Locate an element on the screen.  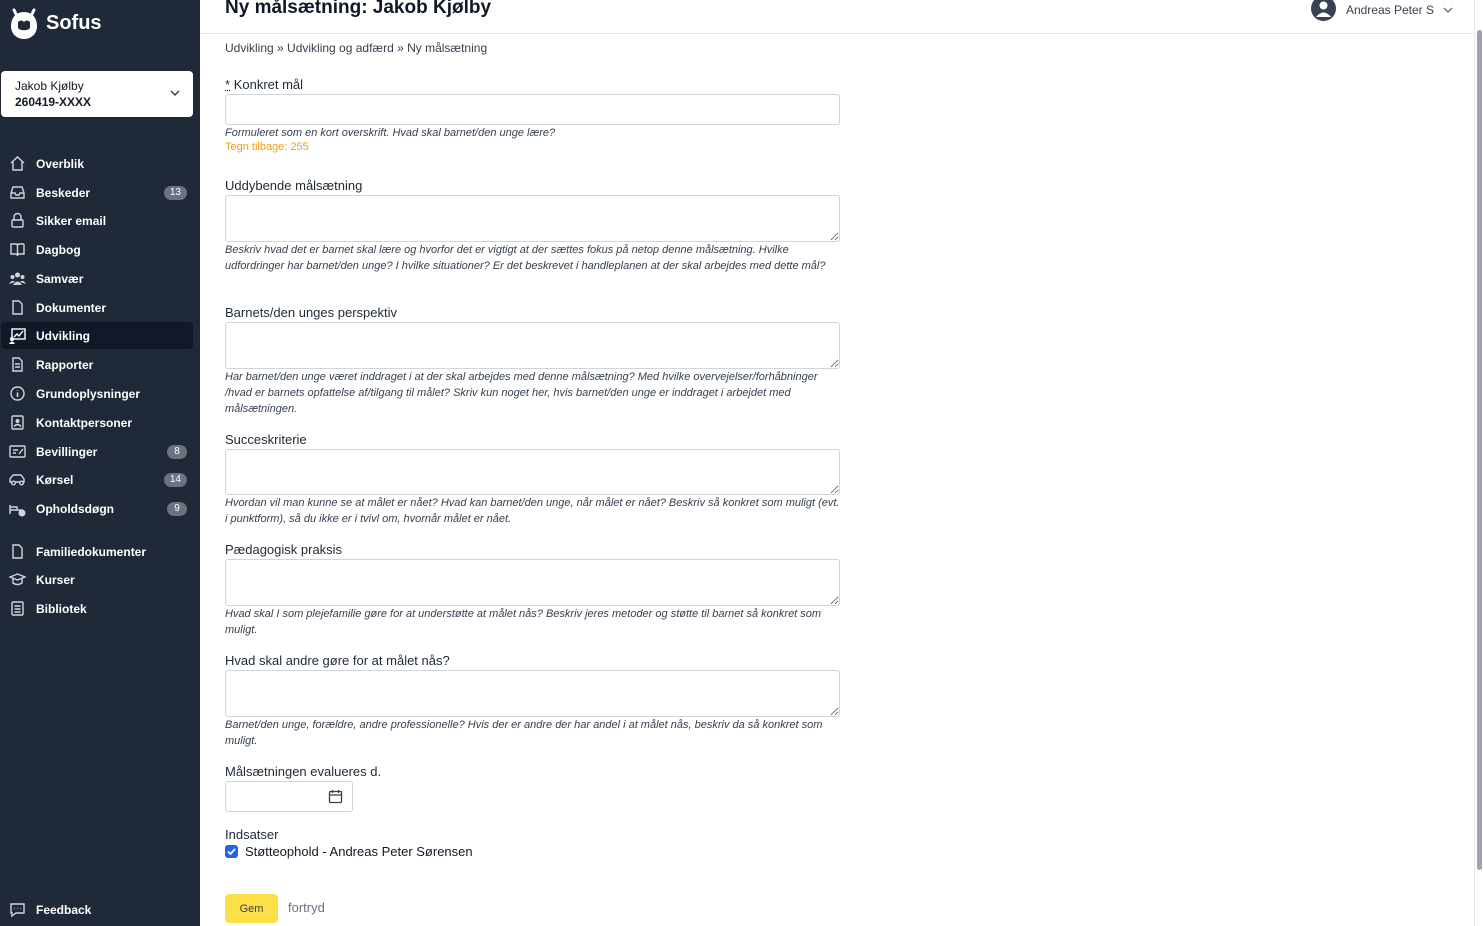
app-name: Sofus is located at coordinates (74, 22).